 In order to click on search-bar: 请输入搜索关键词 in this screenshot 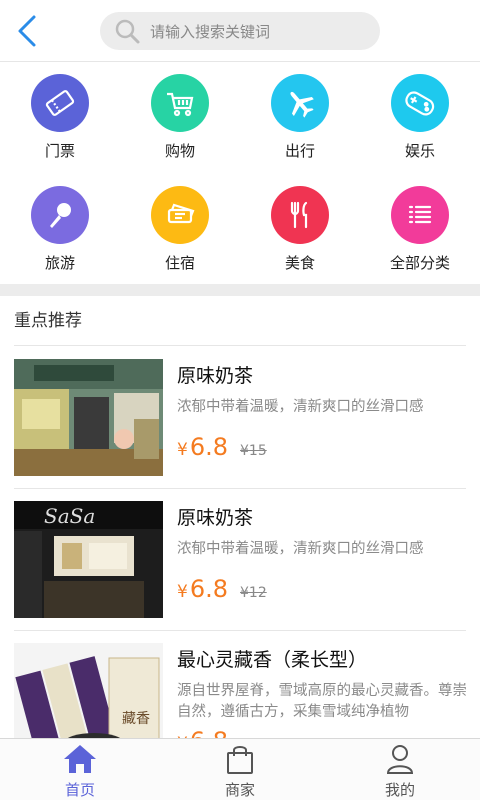, I will do `click(240, 31)`.